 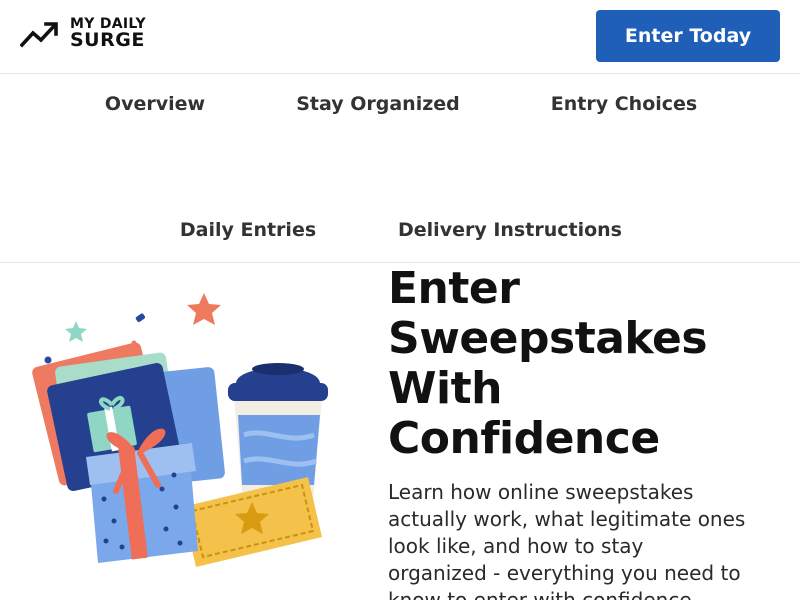 What do you see at coordinates (454, 288) in the screenshot?
I see `hero-title-line: Enter` at bounding box center [454, 288].